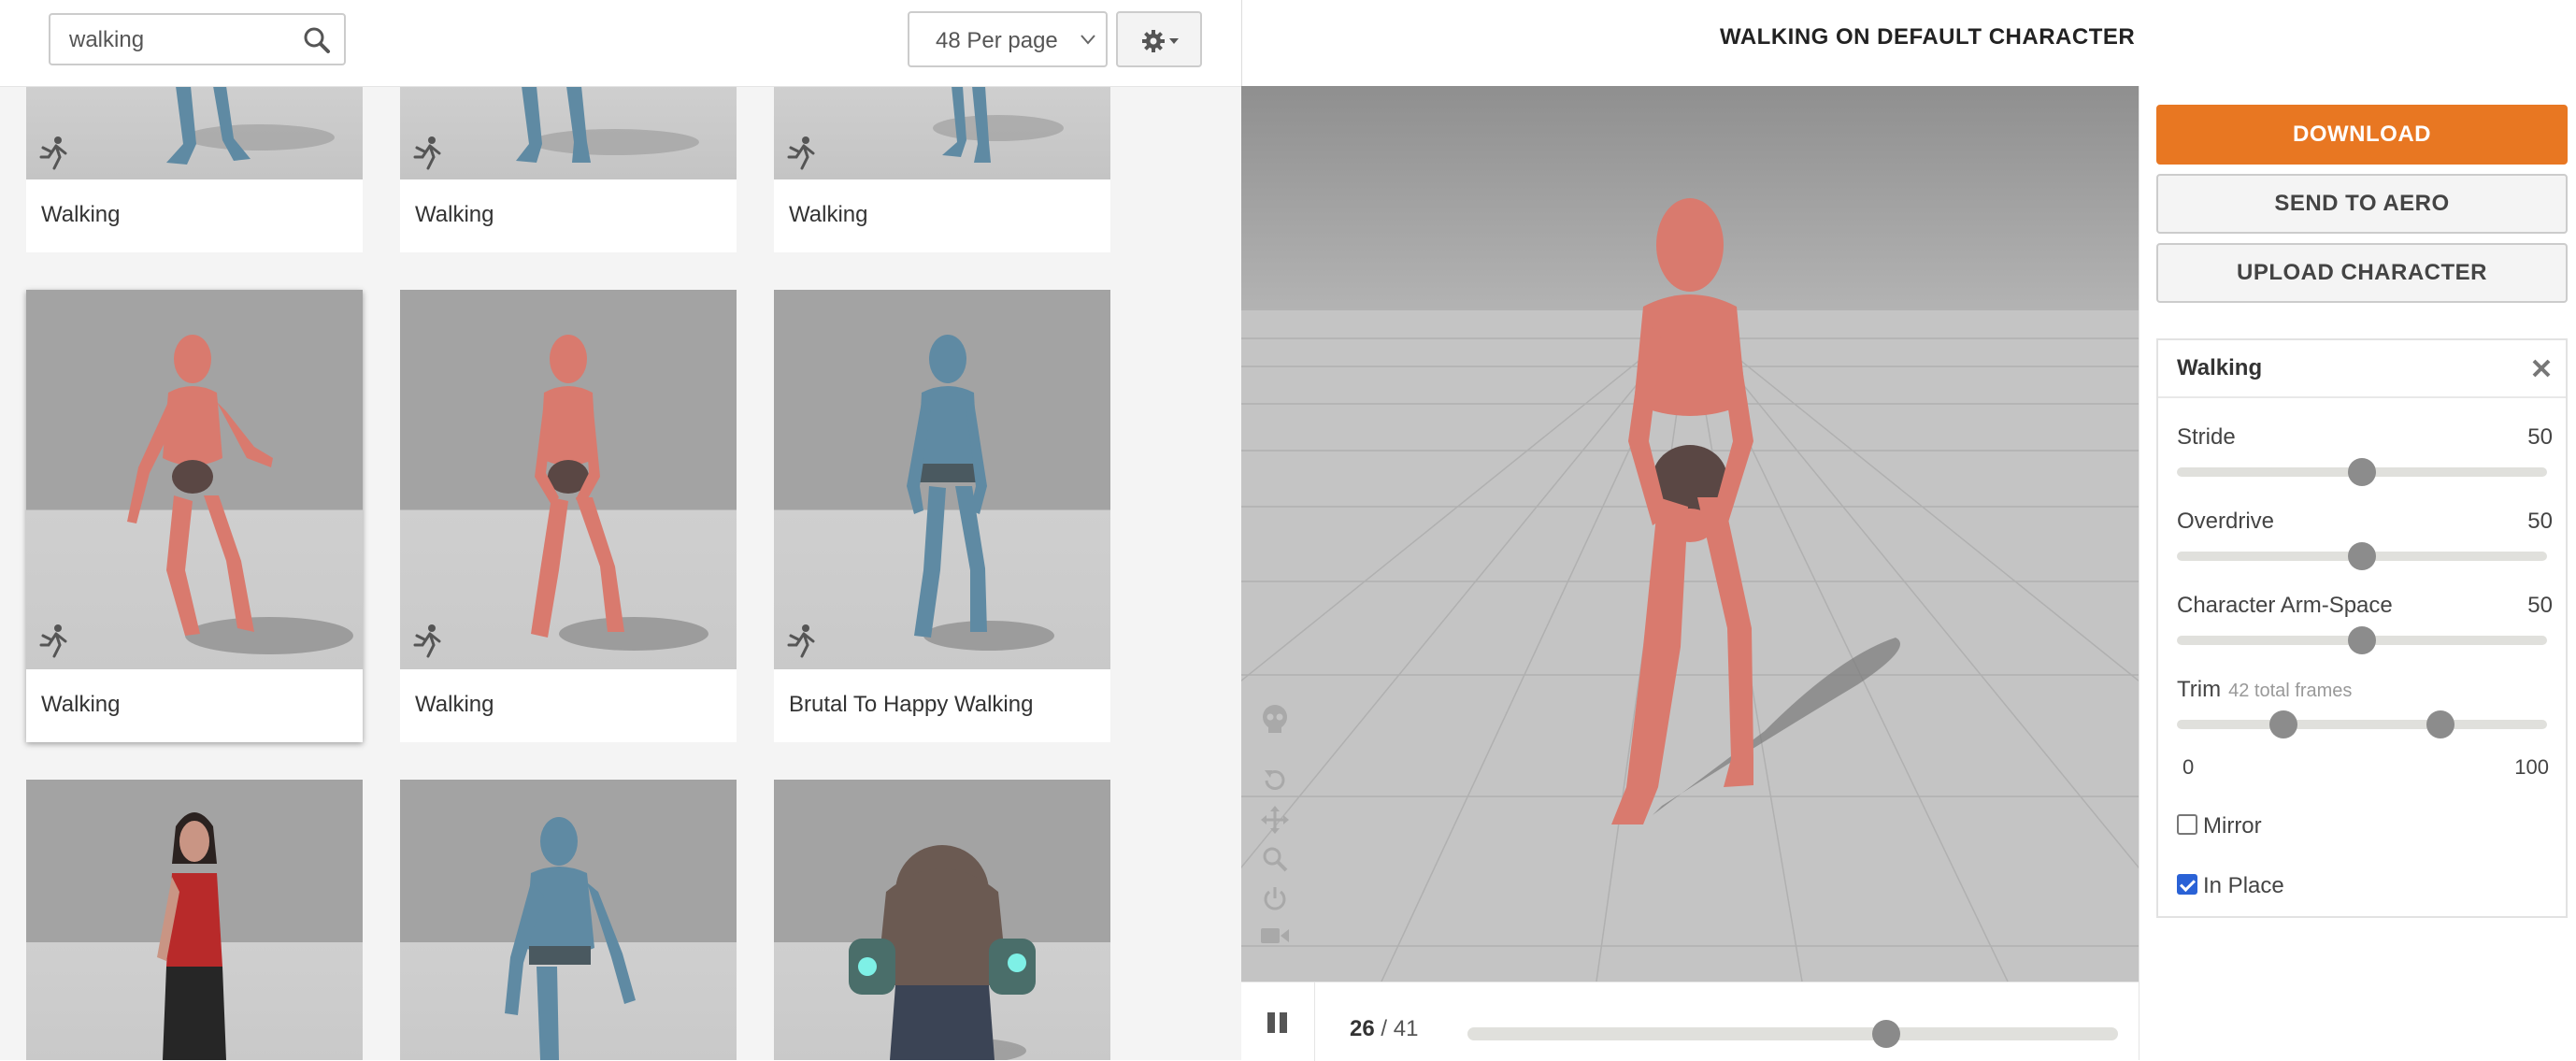  Describe the element at coordinates (2362, 273) in the screenshot. I see `upload-character-button: UPLOAD CHARACTER` at that location.